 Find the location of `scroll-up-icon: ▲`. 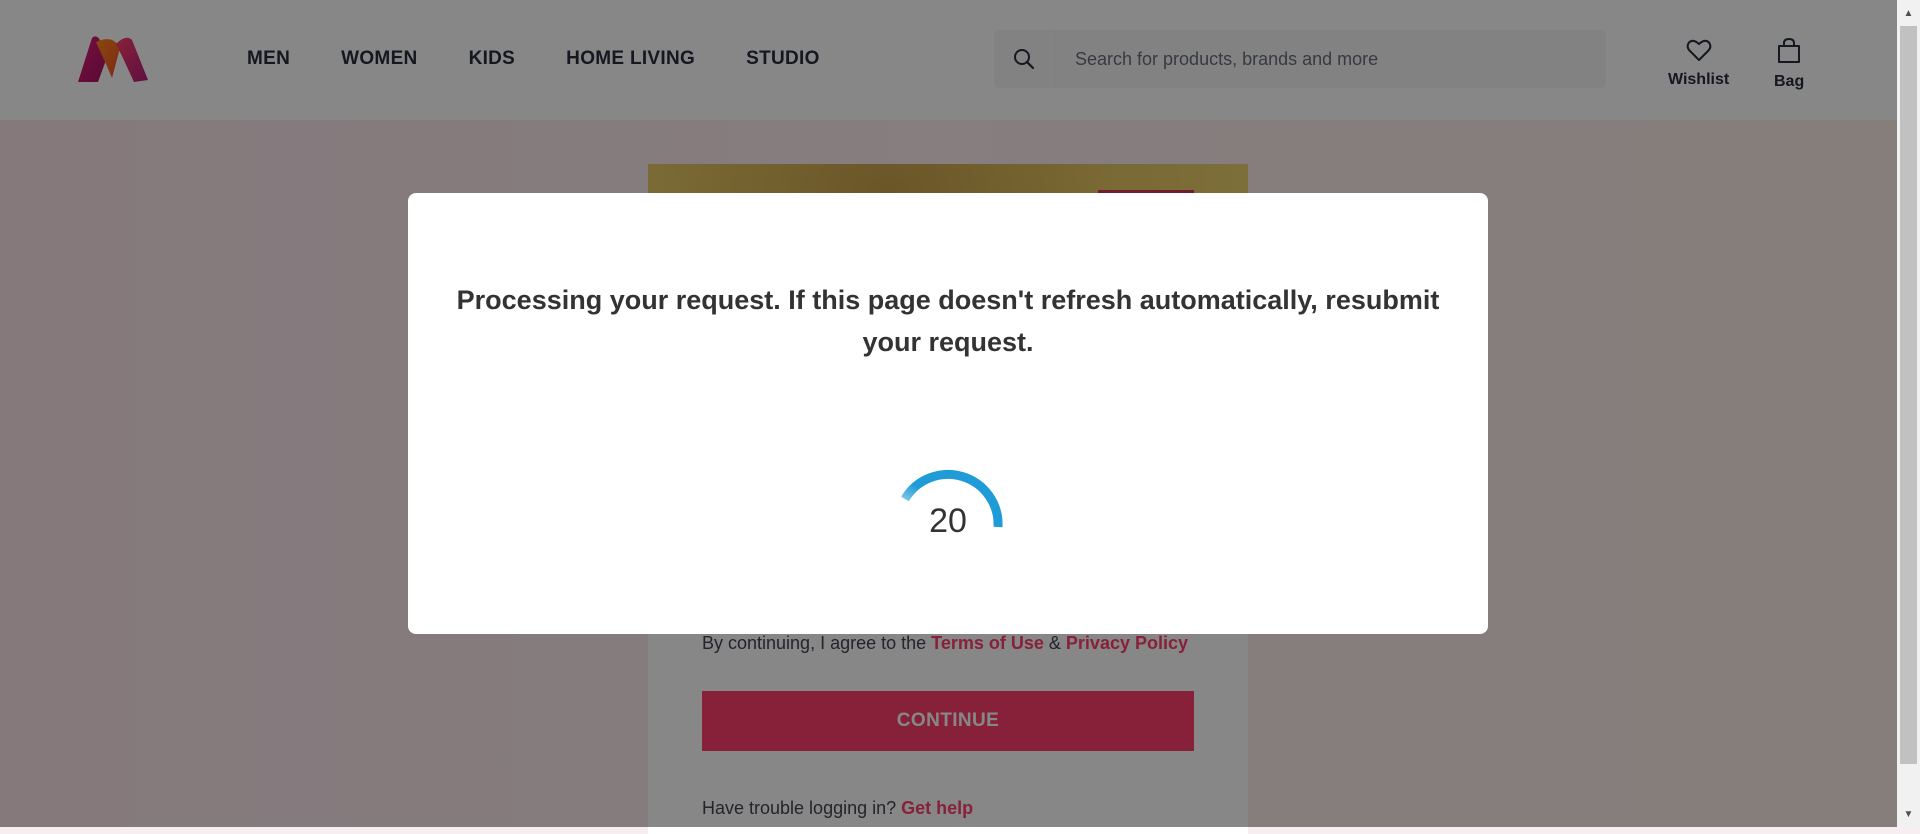

scroll-up-icon: ▲ is located at coordinates (1908, 13).